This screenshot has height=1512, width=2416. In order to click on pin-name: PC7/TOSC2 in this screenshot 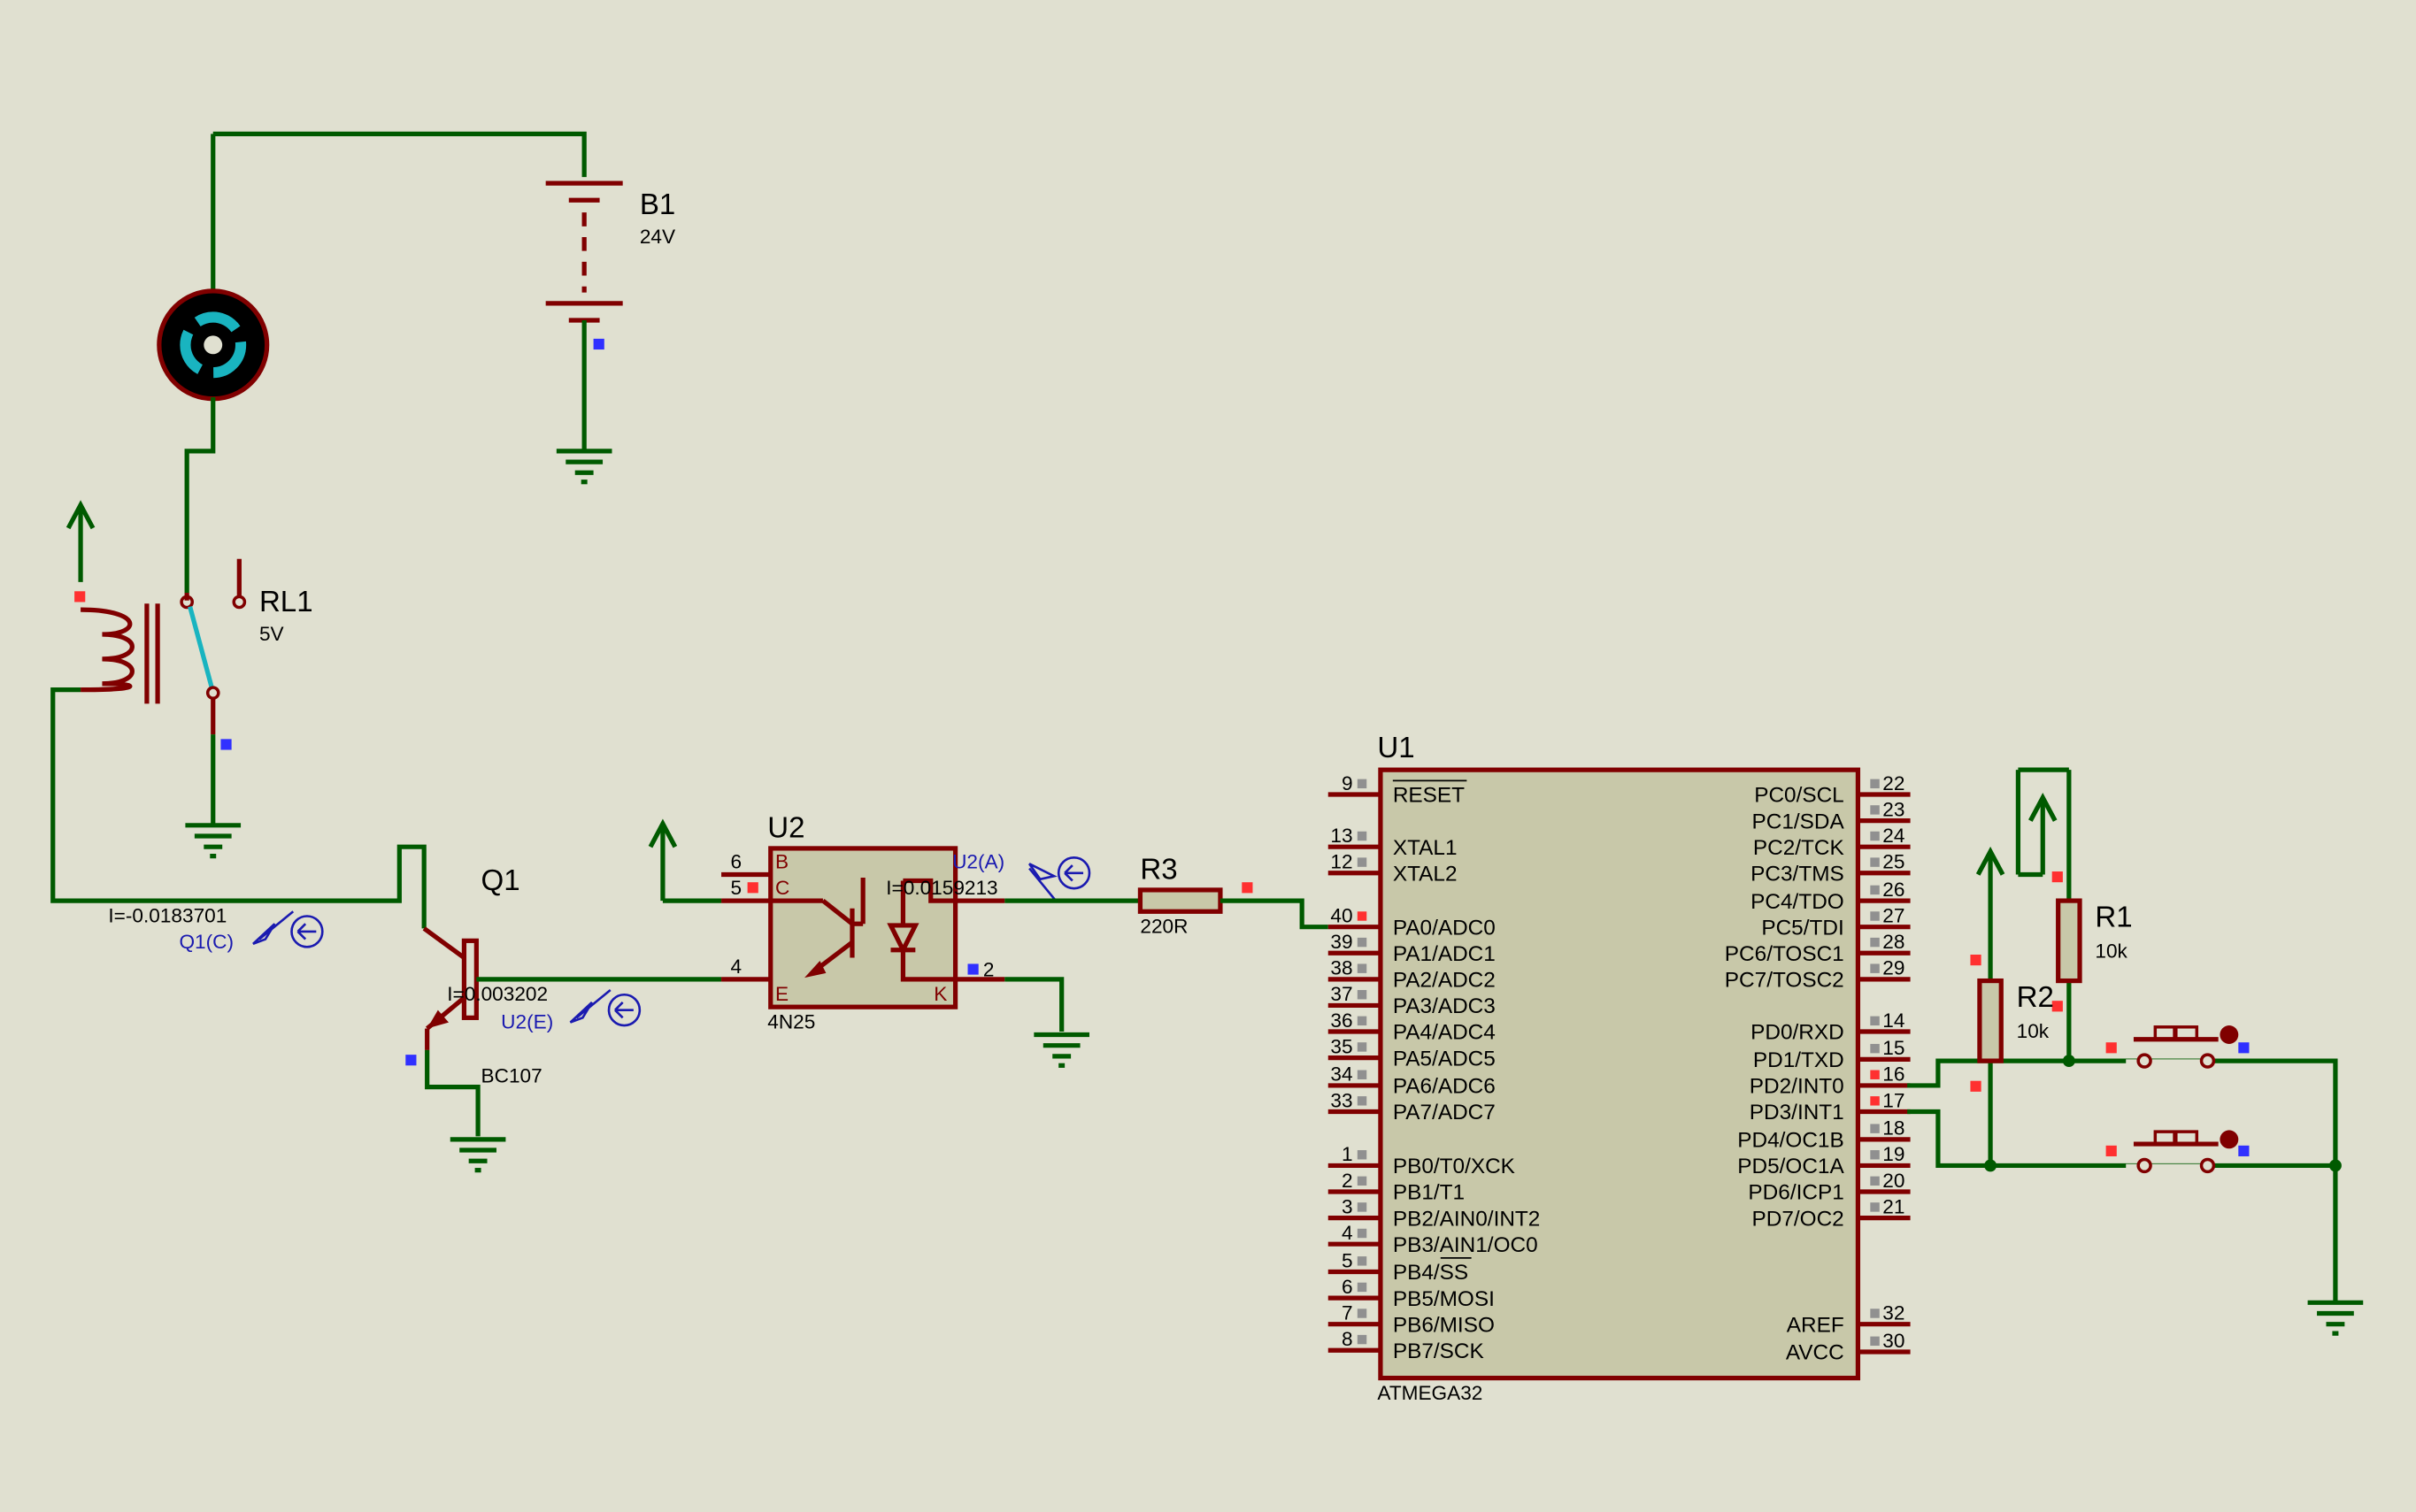, I will do `click(1784, 981)`.